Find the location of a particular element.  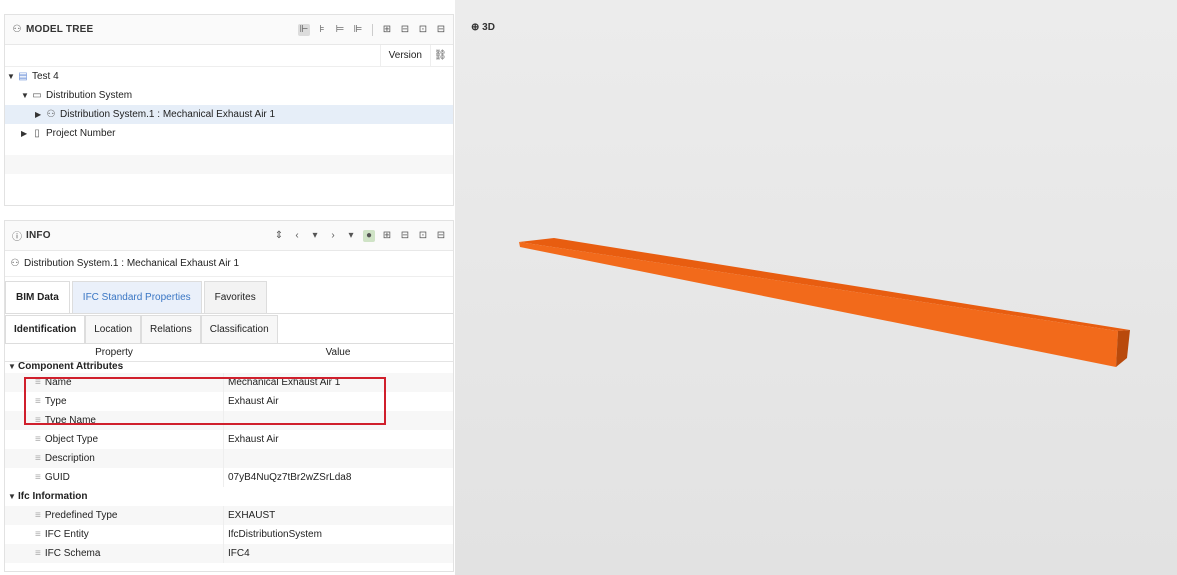

info-icon: ⓘ is located at coordinates (17, 237).